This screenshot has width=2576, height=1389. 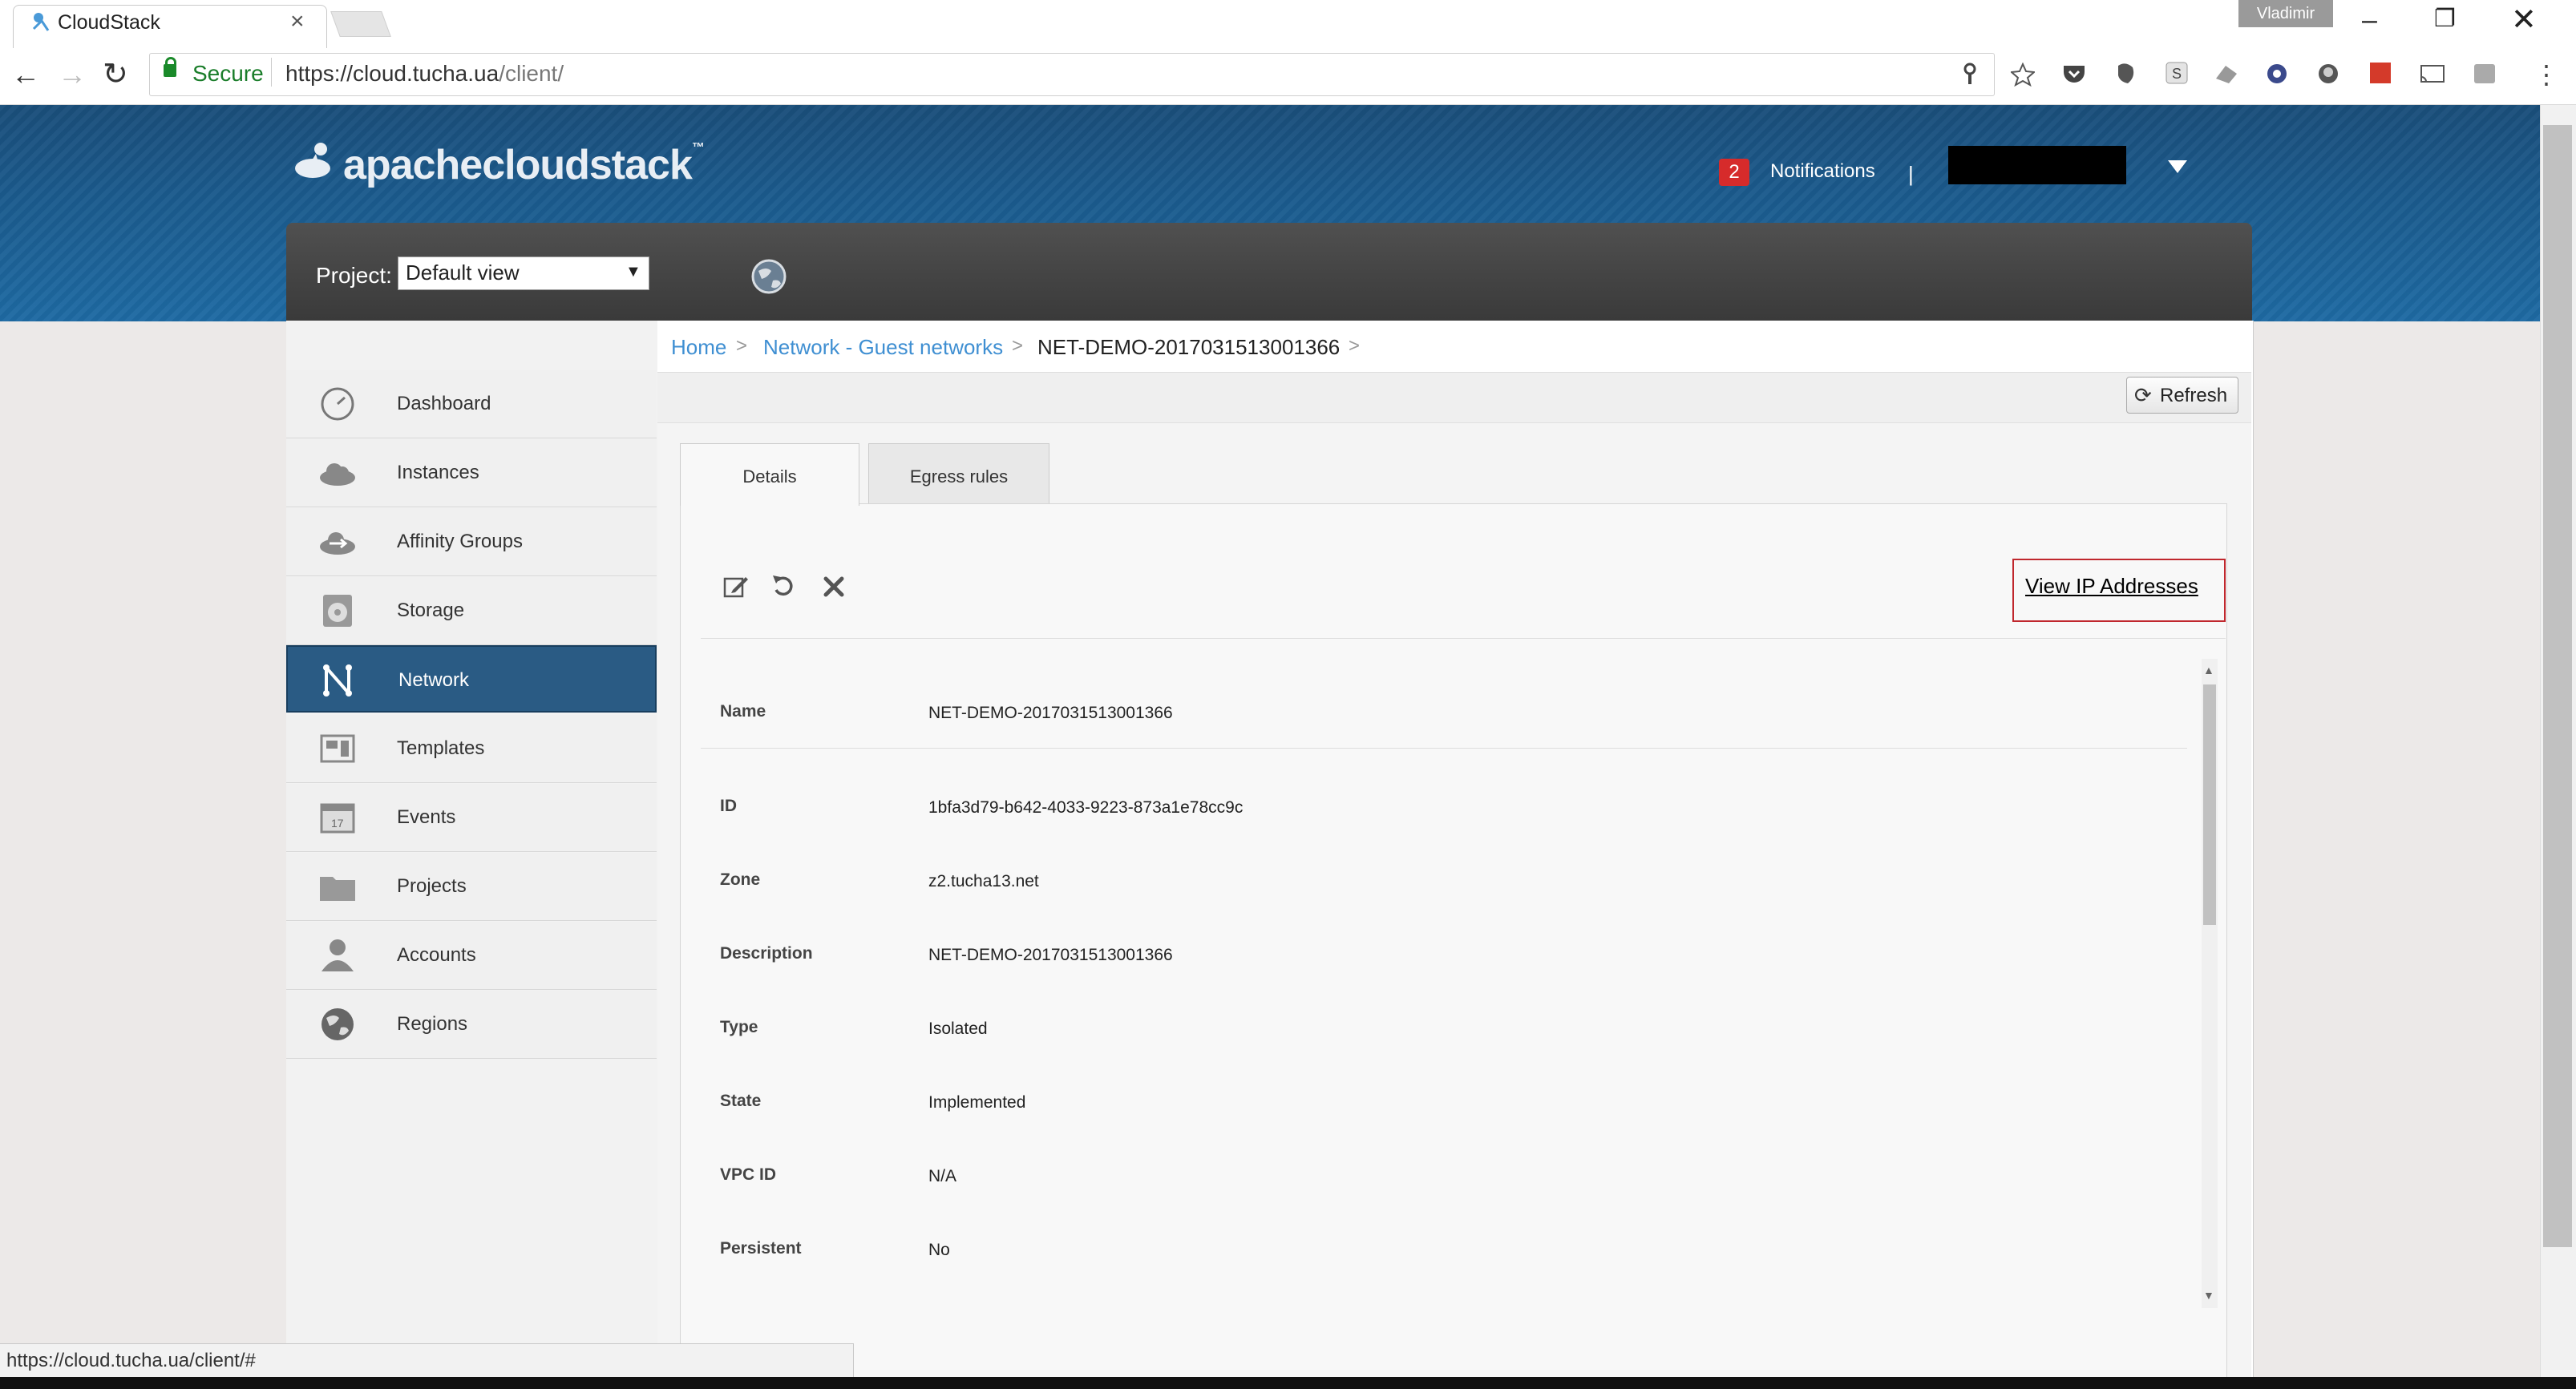 What do you see at coordinates (2277, 74) in the screenshot?
I see `shield-extension-icon` at bounding box center [2277, 74].